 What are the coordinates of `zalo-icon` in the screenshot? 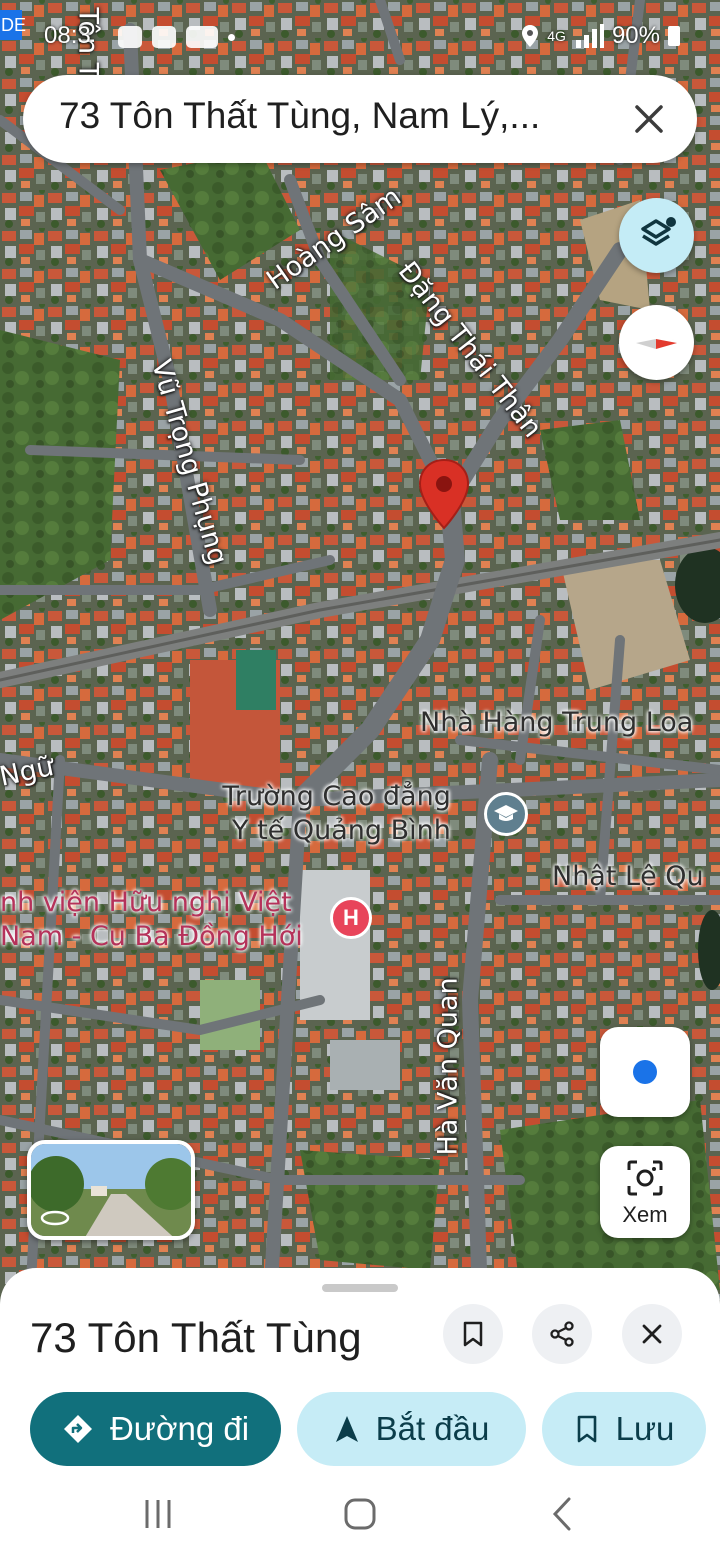 It's located at (202, 37).